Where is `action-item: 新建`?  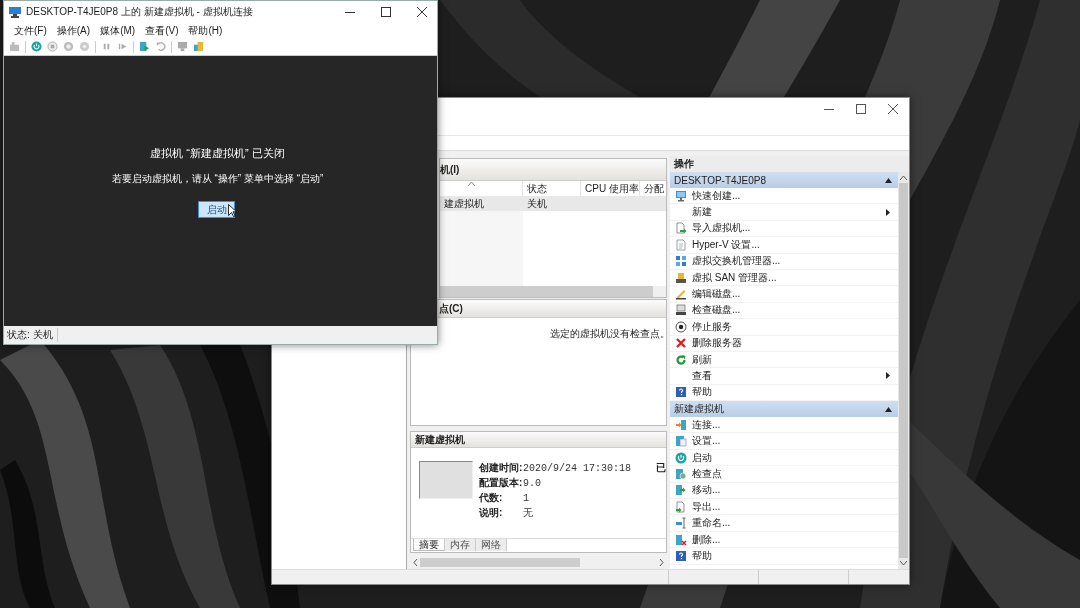
action-item: 新建 is located at coordinates (784, 212).